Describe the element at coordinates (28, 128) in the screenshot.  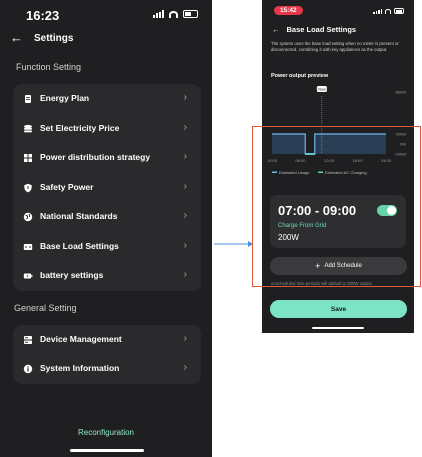
I see `database-coins-icon` at that location.